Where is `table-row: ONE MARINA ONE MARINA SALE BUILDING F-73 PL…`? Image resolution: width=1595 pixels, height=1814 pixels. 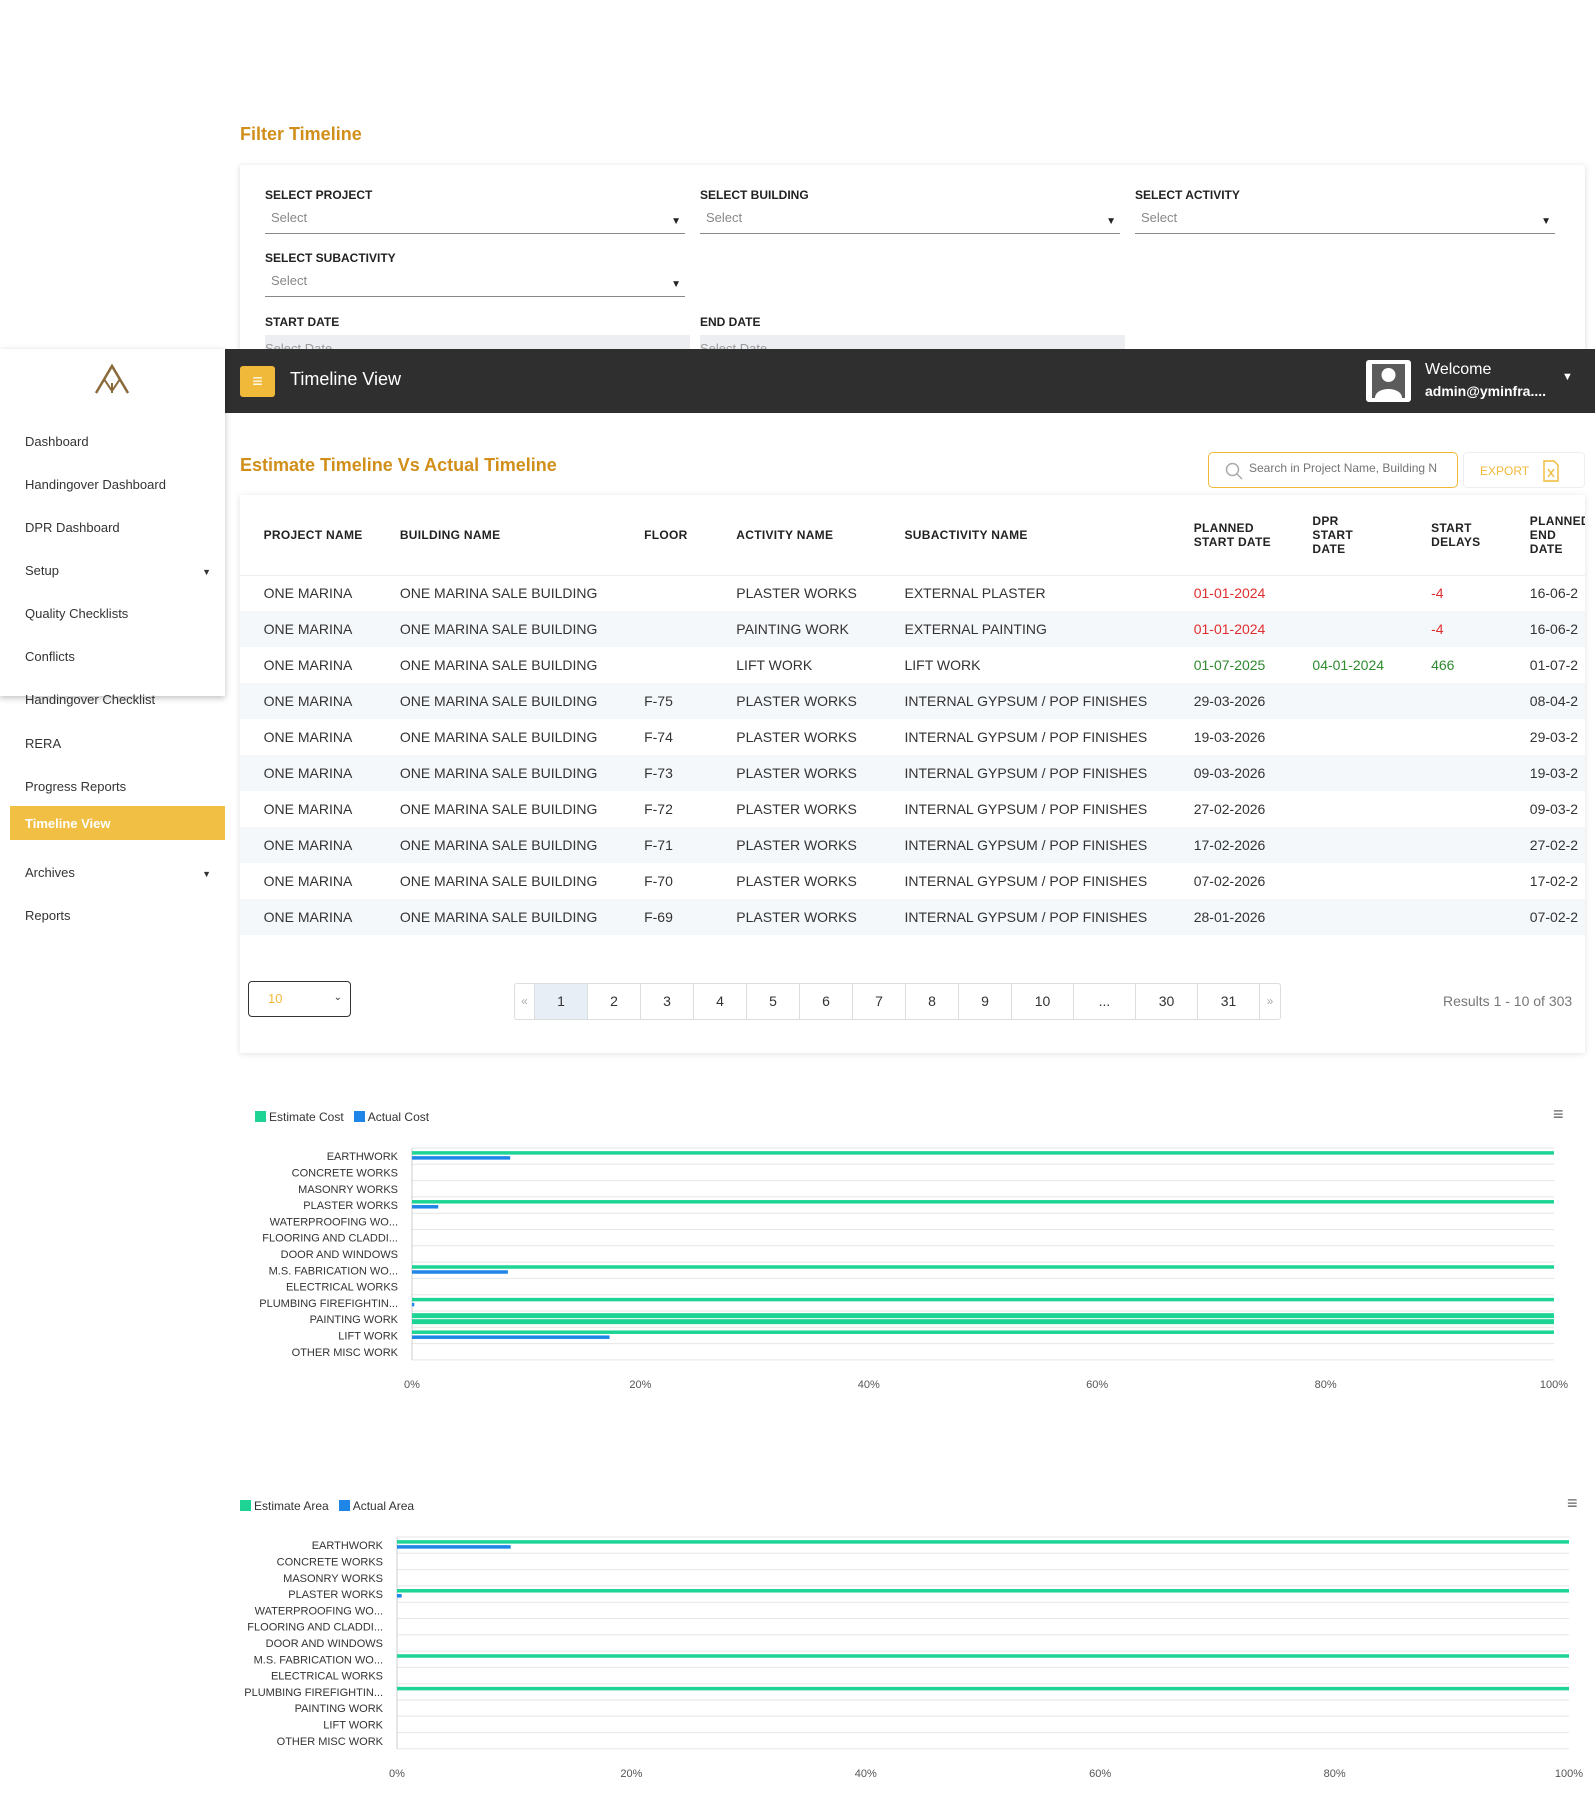
table-row: ONE MARINA ONE MARINA SALE BUILDING F-73 PL… is located at coordinates (912, 773).